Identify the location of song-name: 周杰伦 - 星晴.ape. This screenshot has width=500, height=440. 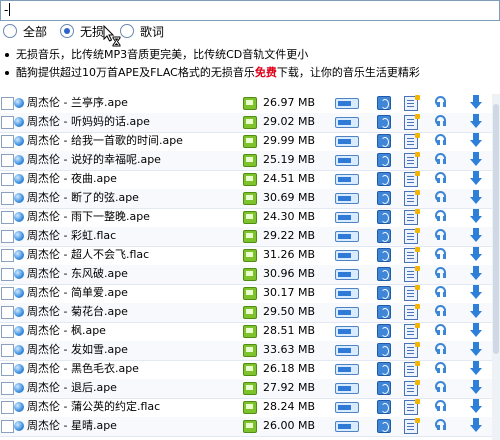
(72, 426).